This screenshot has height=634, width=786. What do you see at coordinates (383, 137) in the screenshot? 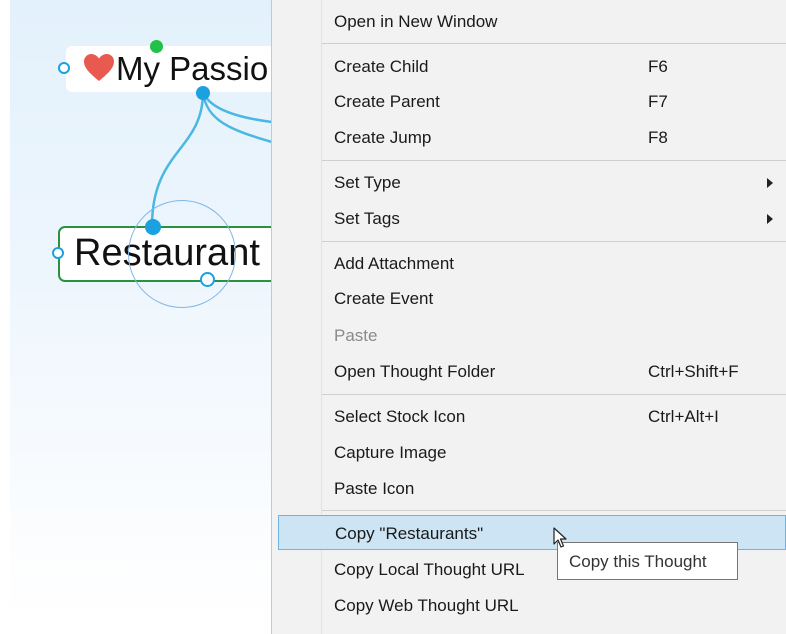
I see `menu-item-label: Create Jump` at bounding box center [383, 137].